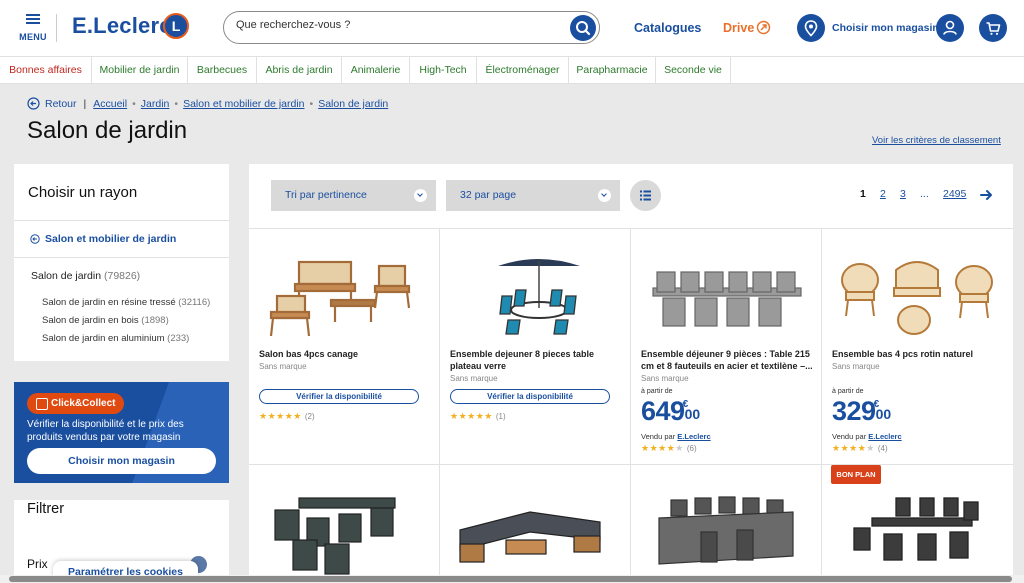  Describe the element at coordinates (396, 25) in the screenshot. I see `search-input` at that location.